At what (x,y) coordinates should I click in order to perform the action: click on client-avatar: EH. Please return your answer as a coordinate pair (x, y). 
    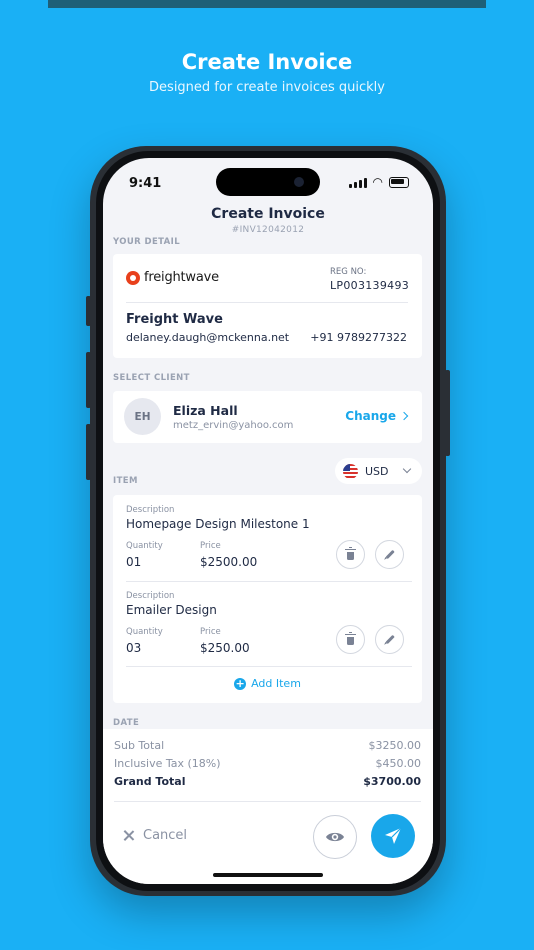
    Looking at the image, I should click on (142, 416).